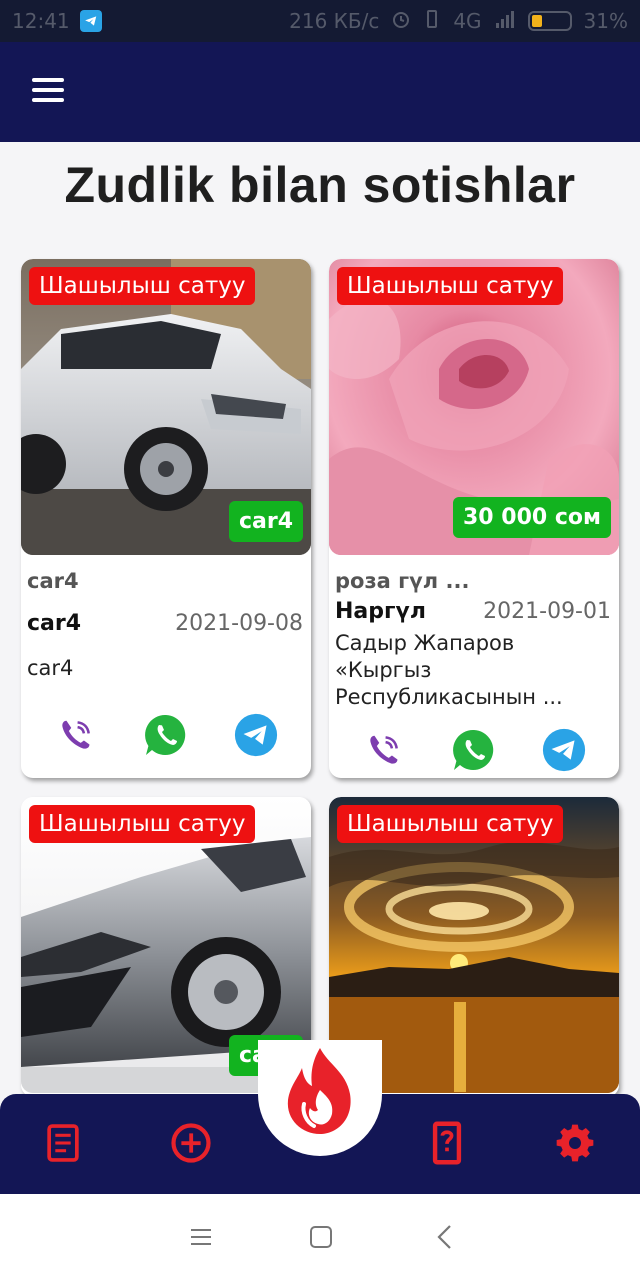 This screenshot has width=640, height=1280. I want to click on signal-icon, so click(505, 21).